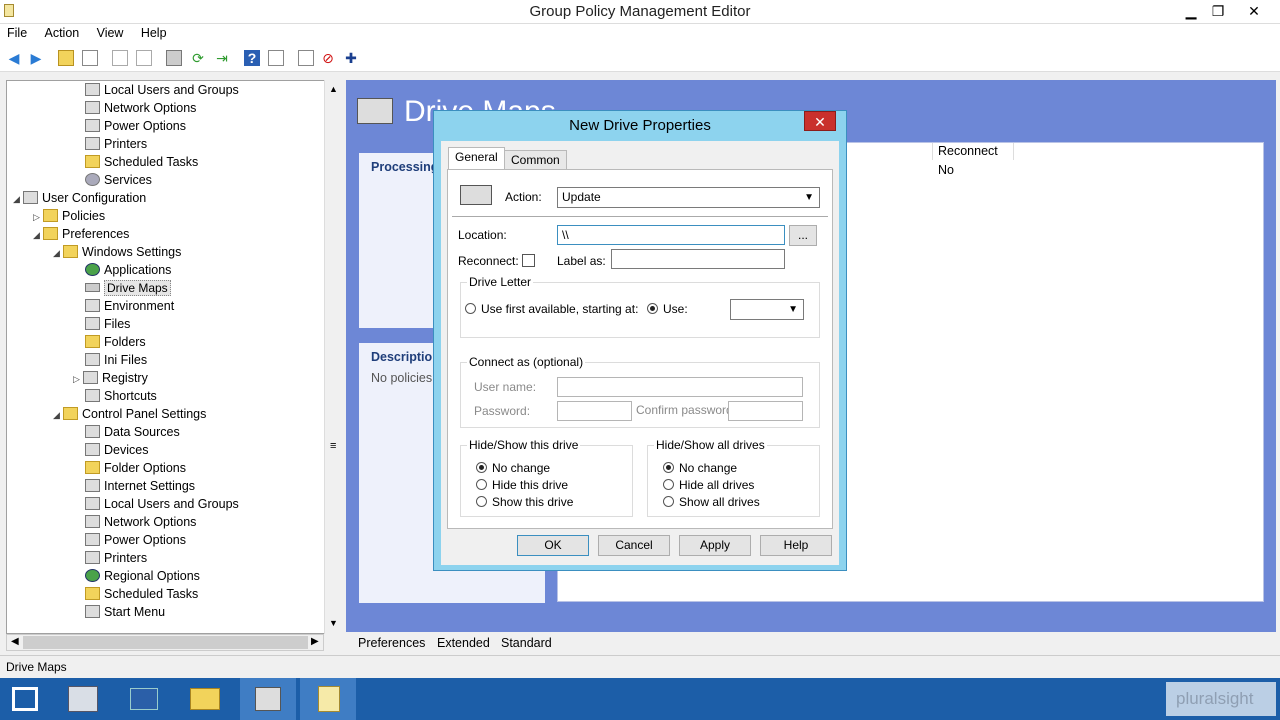  What do you see at coordinates (222, 58) in the screenshot?
I see `export-icon: ⇥` at bounding box center [222, 58].